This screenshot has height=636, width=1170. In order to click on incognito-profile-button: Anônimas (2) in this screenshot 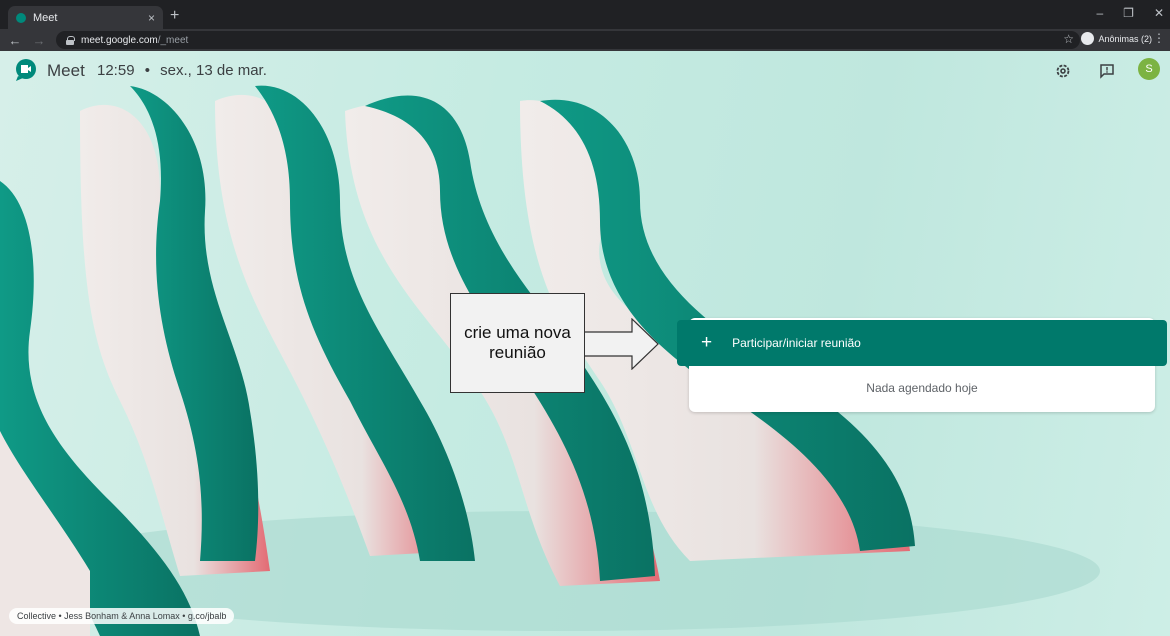, I will do `click(1116, 38)`.